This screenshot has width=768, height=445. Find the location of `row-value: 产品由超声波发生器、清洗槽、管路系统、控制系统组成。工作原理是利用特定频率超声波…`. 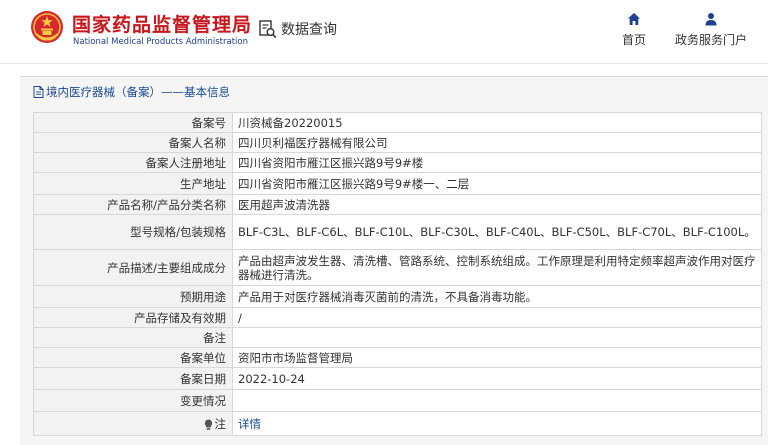

row-value: 产品由超声波发生器、清洗槽、管路系统、控制系统组成。工作原理是利用特定频率超声波… is located at coordinates (497, 267).